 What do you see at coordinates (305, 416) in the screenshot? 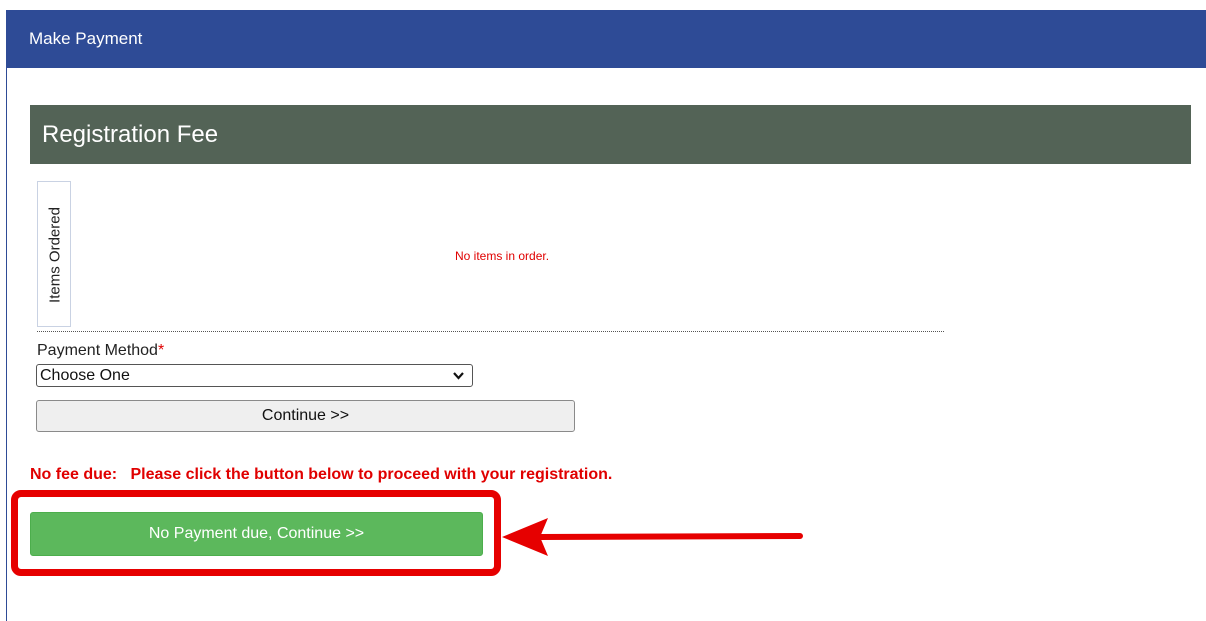
I see `continue-button: Continue >>` at bounding box center [305, 416].